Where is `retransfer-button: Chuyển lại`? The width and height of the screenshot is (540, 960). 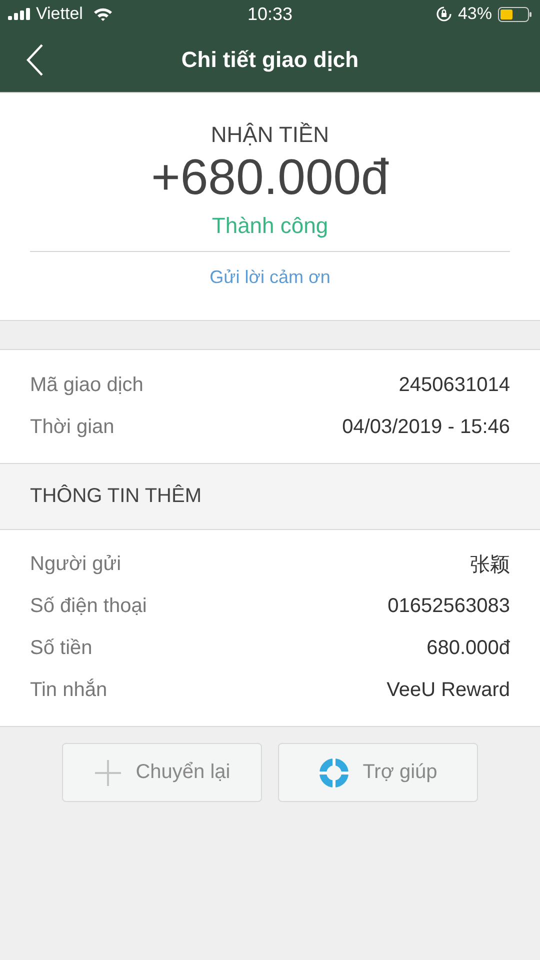
retransfer-button: Chuyển lại is located at coordinates (162, 772).